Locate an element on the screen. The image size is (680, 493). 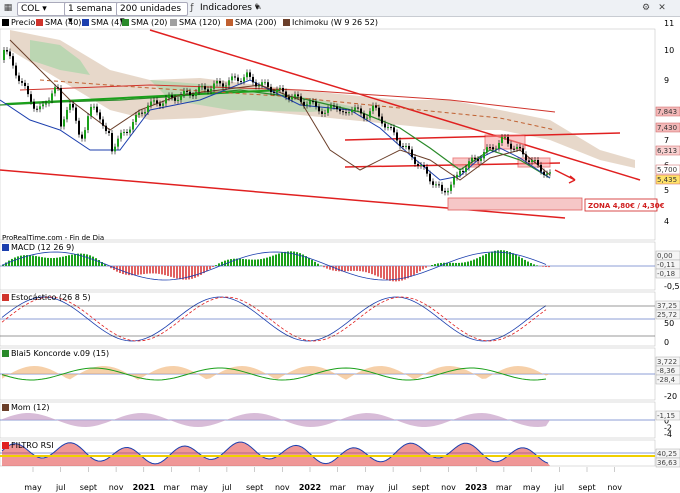
panel-tag-label: -28,4 is located at coordinates (666, 380).